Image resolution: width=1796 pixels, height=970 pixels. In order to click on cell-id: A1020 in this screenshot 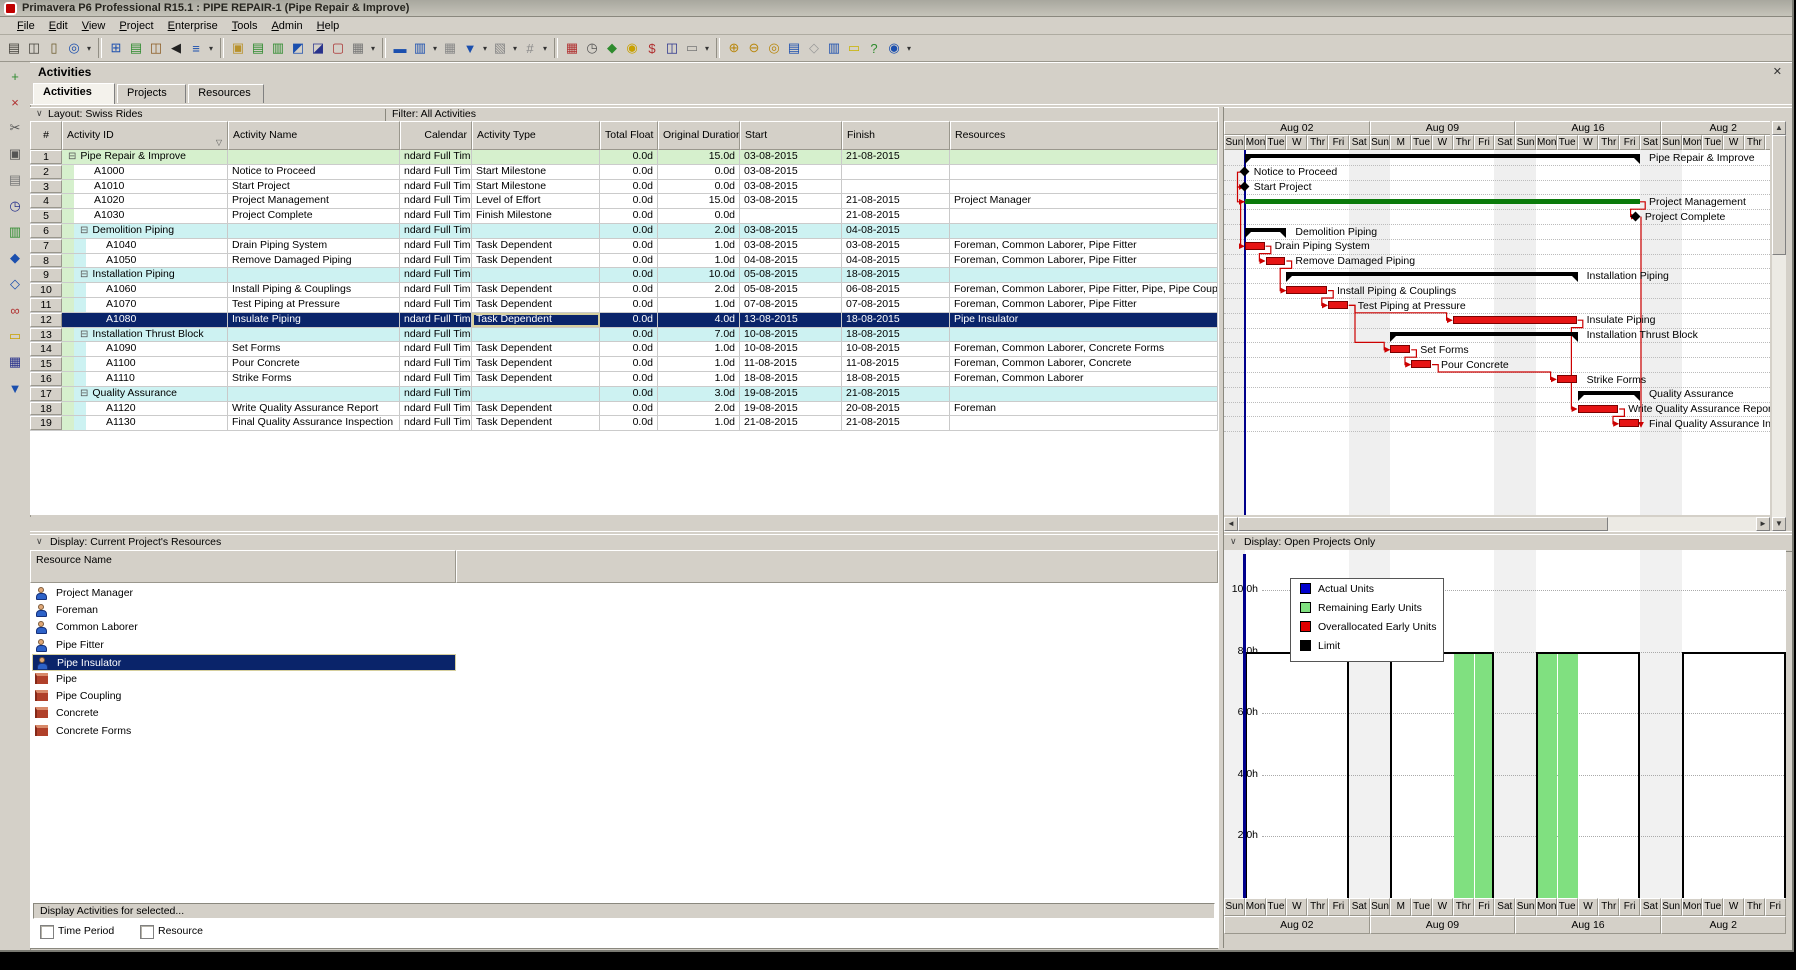, I will do `click(145, 201)`.